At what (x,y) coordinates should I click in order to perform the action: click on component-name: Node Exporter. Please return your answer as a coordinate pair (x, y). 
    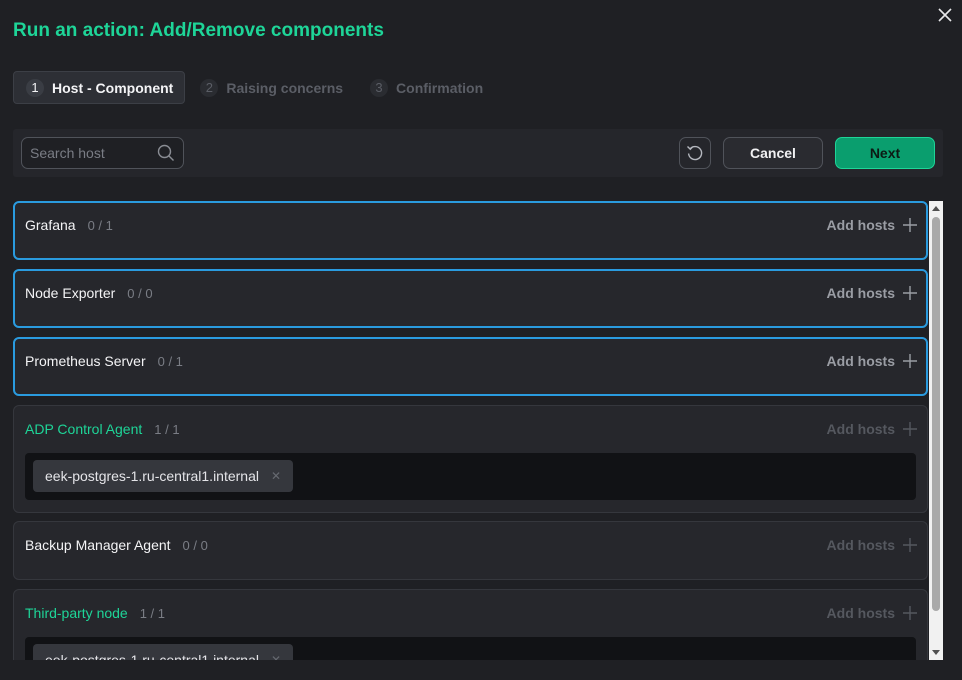
    Looking at the image, I should click on (70, 293).